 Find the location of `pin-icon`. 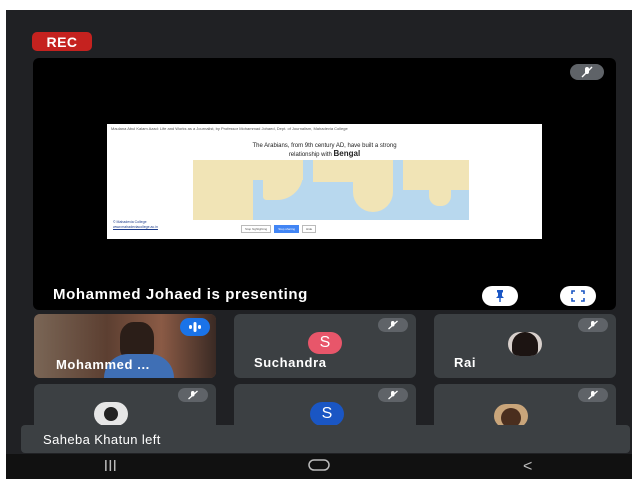

pin-icon is located at coordinates (500, 296).